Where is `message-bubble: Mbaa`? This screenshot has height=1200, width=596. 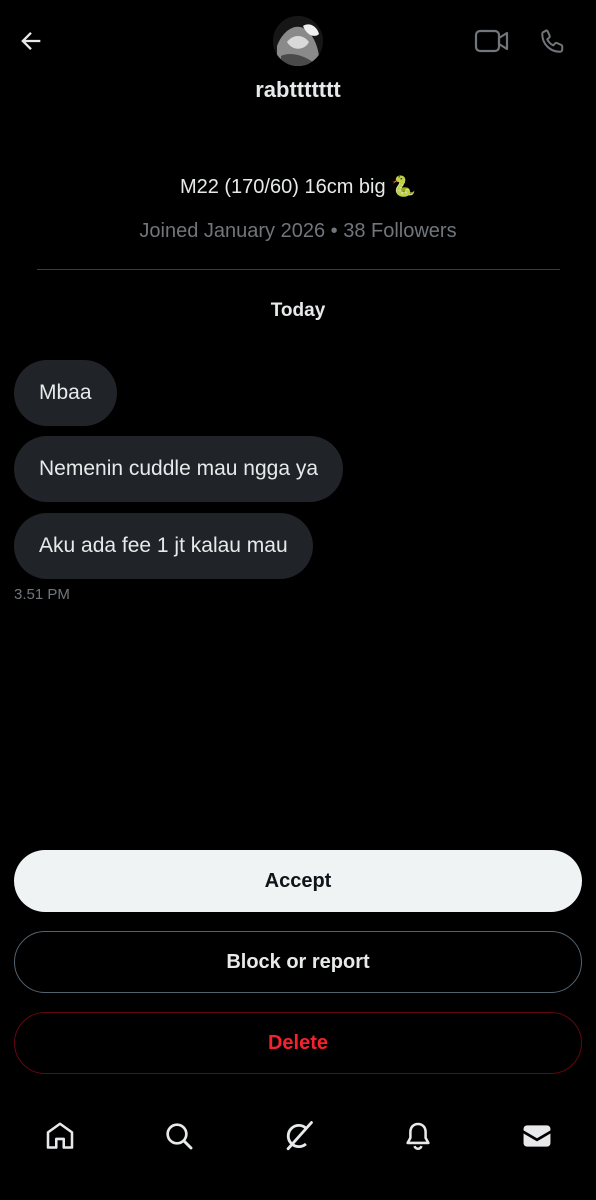
message-bubble: Mbaa is located at coordinates (65, 393).